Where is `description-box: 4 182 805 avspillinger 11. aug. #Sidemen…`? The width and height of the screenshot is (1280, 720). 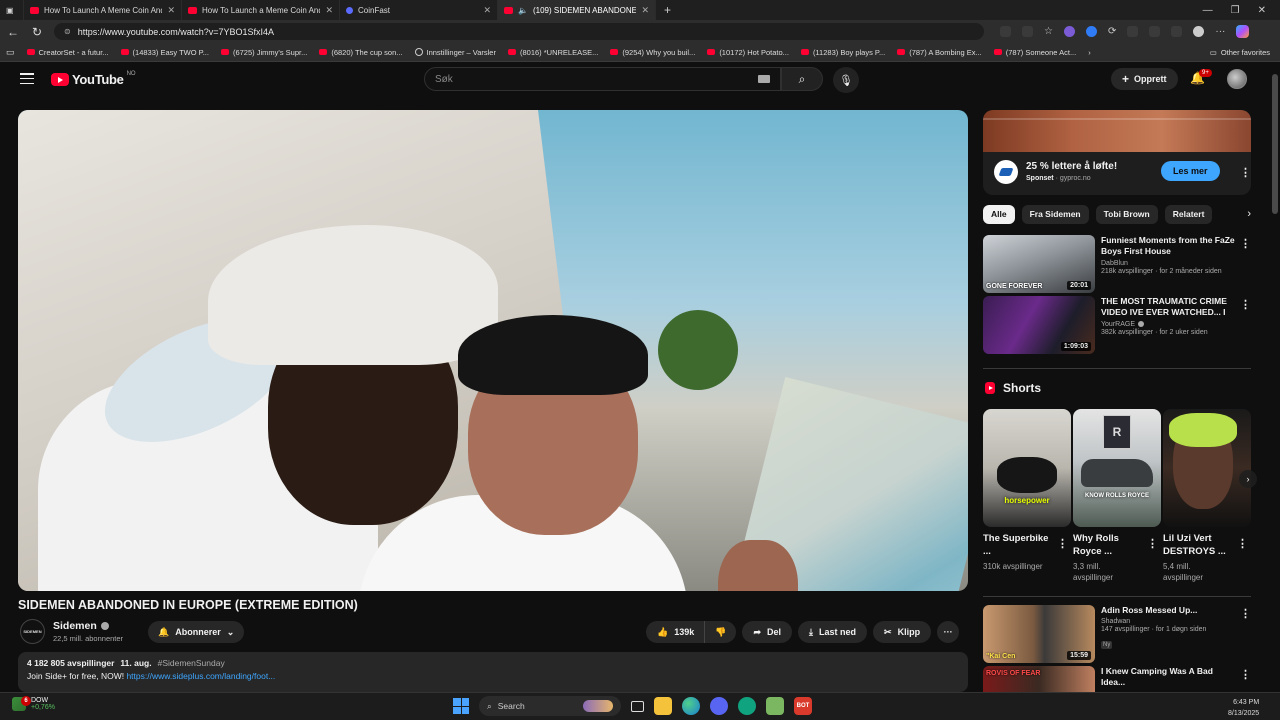 description-box: 4 182 805 avspillinger 11. aug. #Sidemen… is located at coordinates (493, 672).